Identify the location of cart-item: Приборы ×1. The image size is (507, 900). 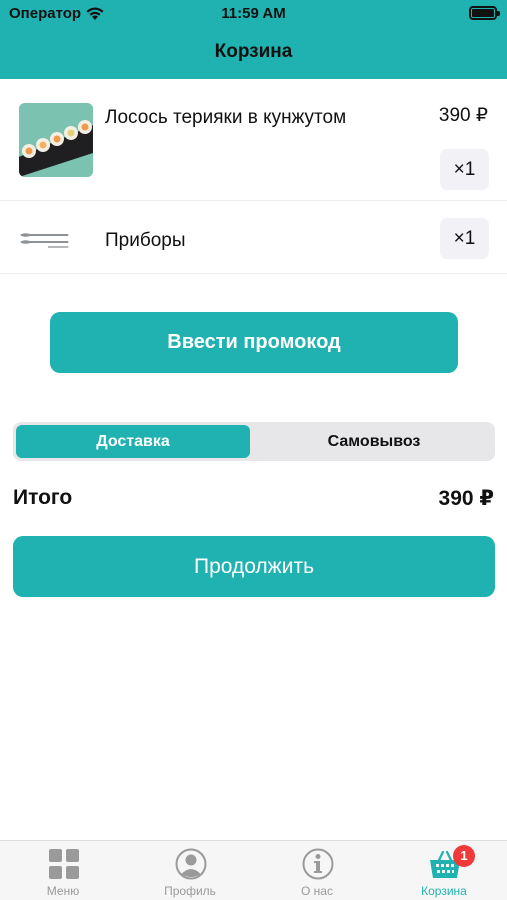
(253, 238).